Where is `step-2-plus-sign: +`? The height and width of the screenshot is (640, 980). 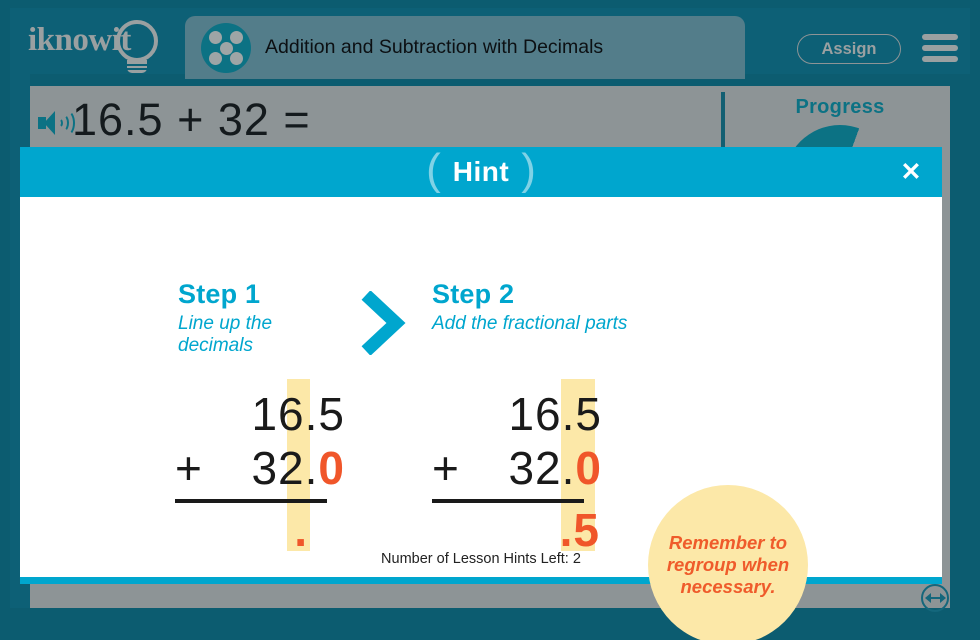
step-2-plus-sign: + is located at coordinates (446, 468).